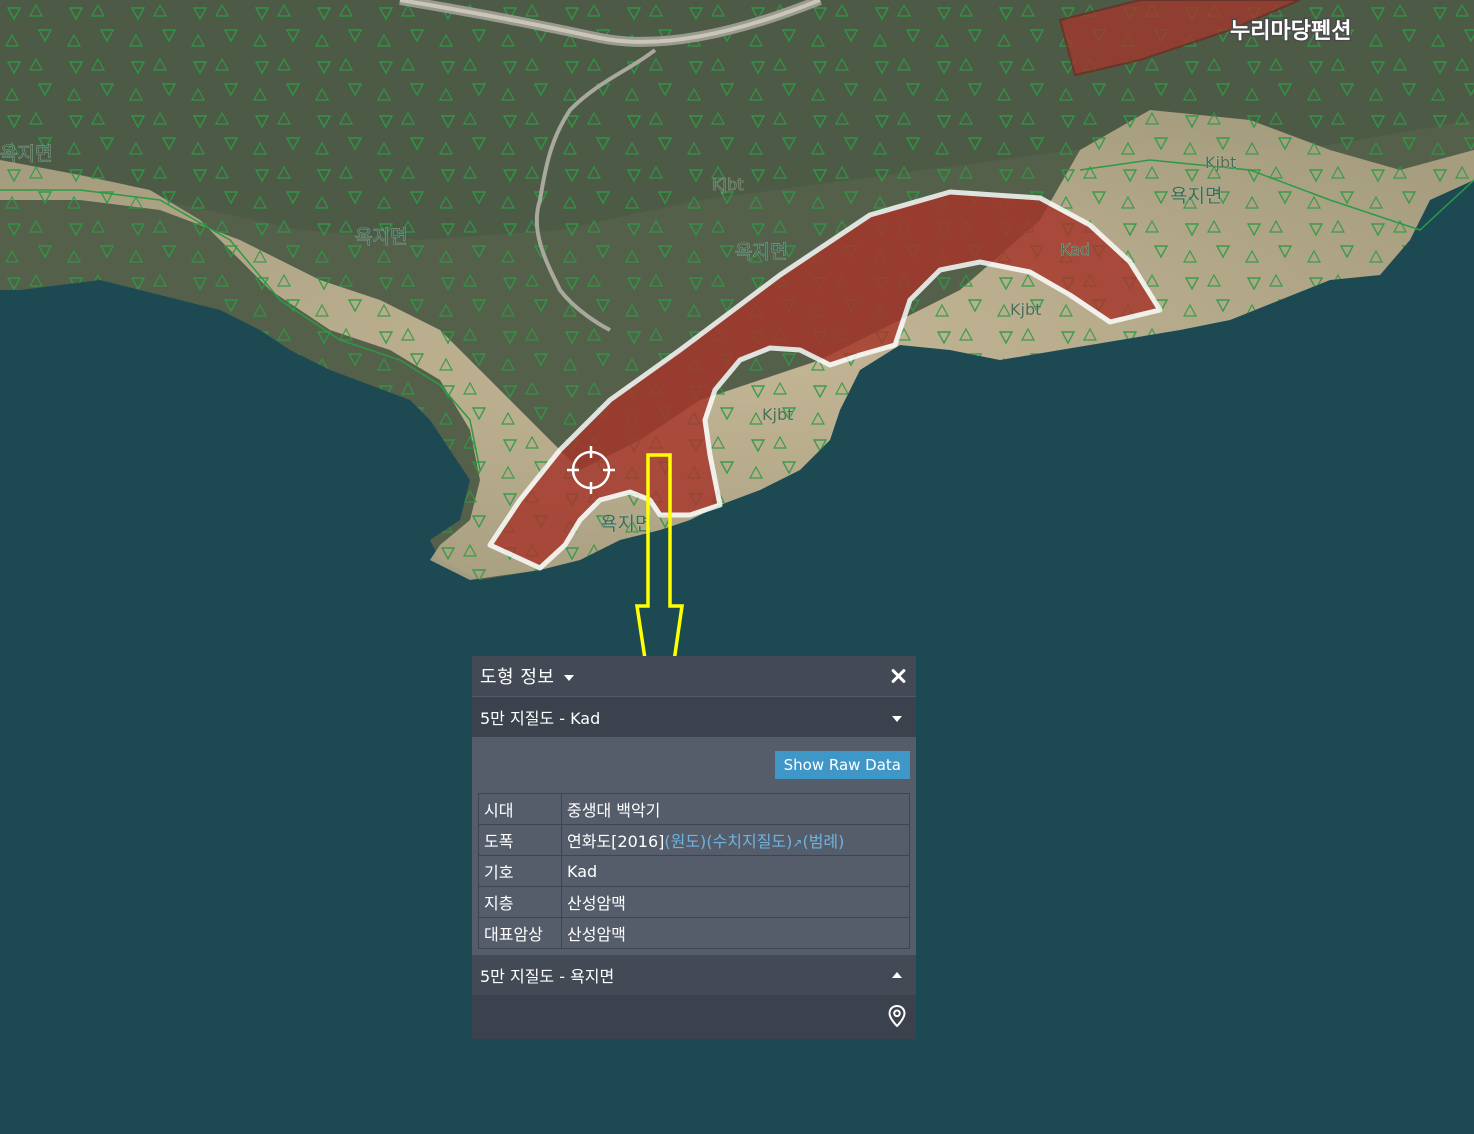 The height and width of the screenshot is (1134, 1474). Describe the element at coordinates (685, 841) in the screenshot. I see `original-map-link: (원도)` at that location.